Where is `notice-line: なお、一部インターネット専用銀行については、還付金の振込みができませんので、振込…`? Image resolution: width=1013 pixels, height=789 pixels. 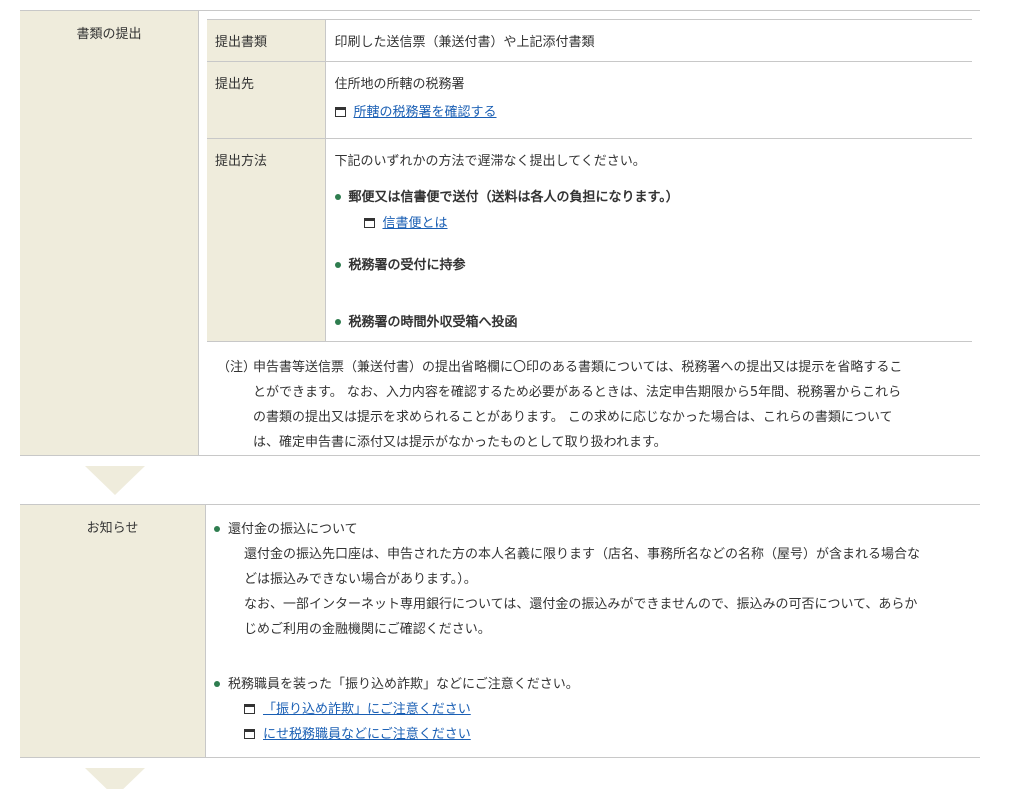 notice-line: なお、一部インターネット専用銀行については、還付金の振込みができませんので、振込… is located at coordinates (581, 604).